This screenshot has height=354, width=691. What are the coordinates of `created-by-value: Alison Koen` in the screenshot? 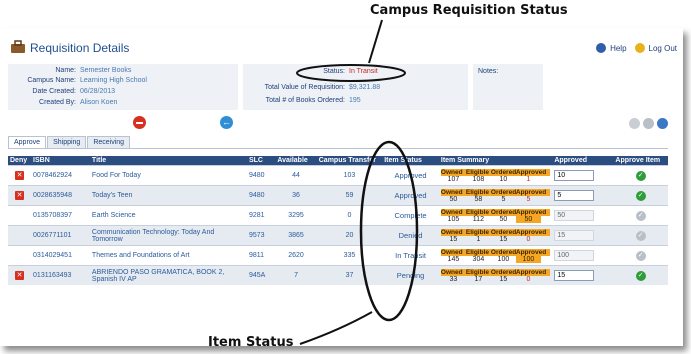 It's located at (99, 102).